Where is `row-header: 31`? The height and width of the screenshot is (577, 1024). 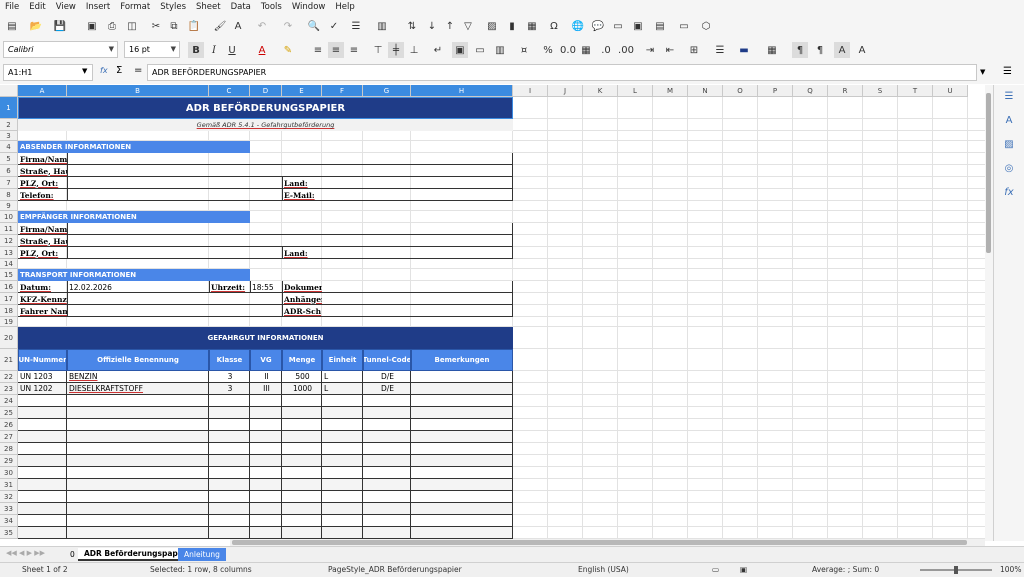 row-header: 31 is located at coordinates (9, 485).